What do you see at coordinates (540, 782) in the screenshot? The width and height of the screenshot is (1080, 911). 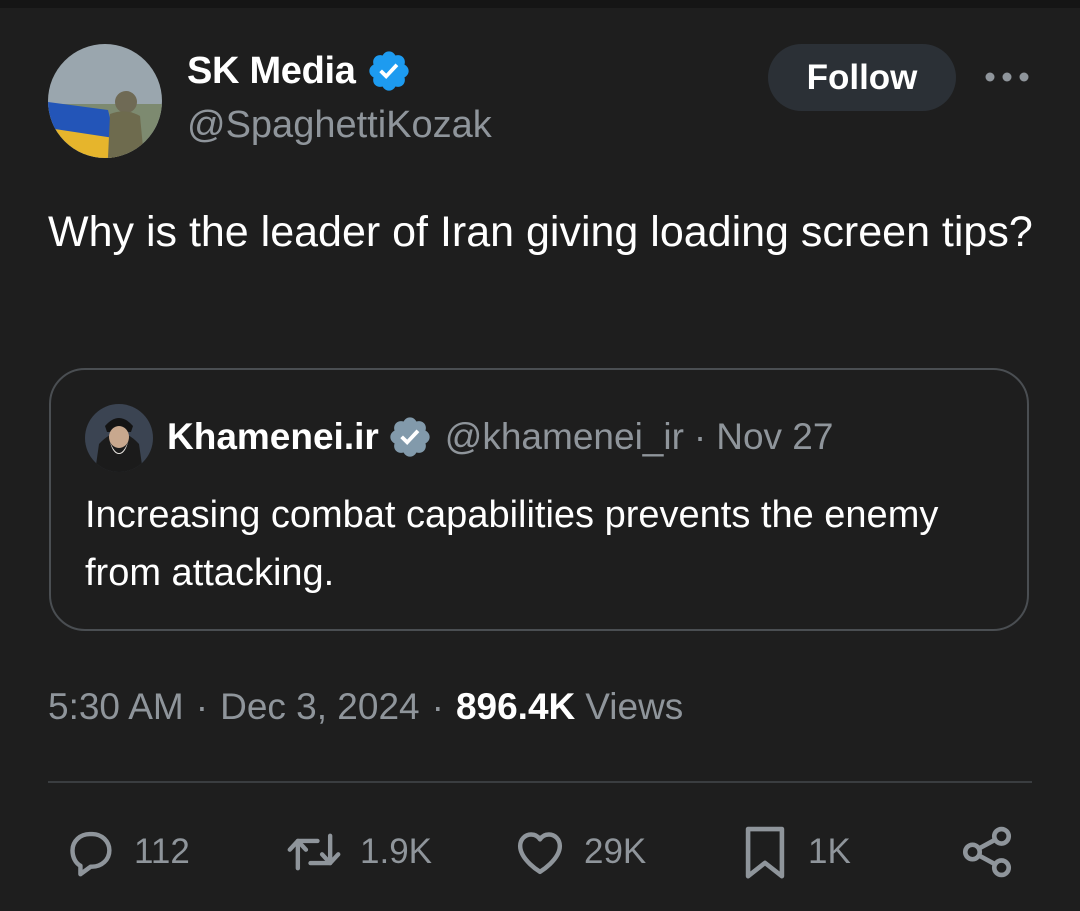 I see `divider` at bounding box center [540, 782].